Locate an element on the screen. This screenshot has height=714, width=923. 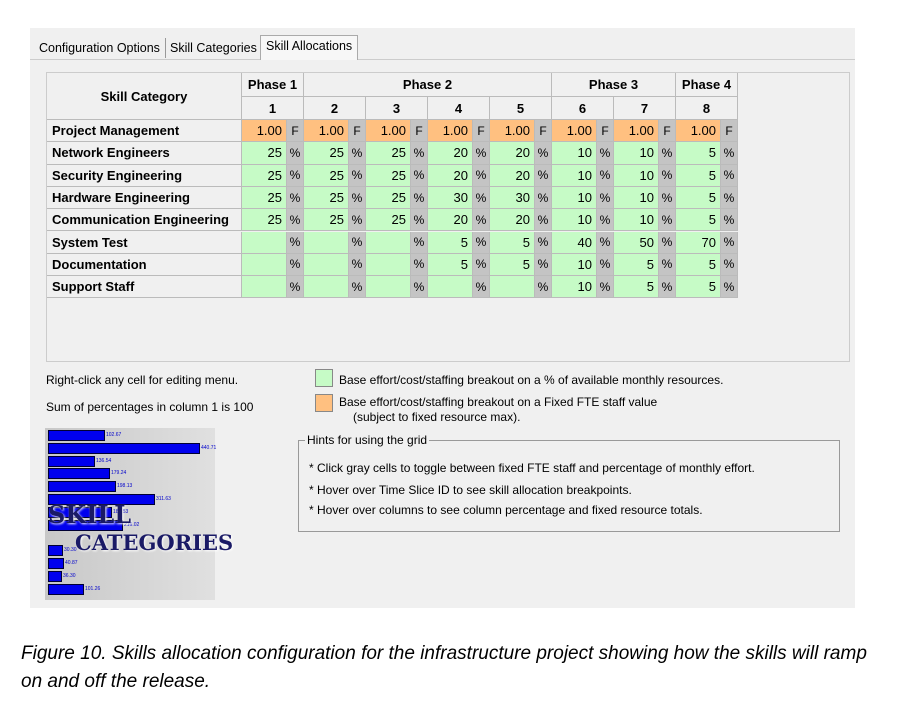
time-slice-id: 3 is located at coordinates (397, 108).